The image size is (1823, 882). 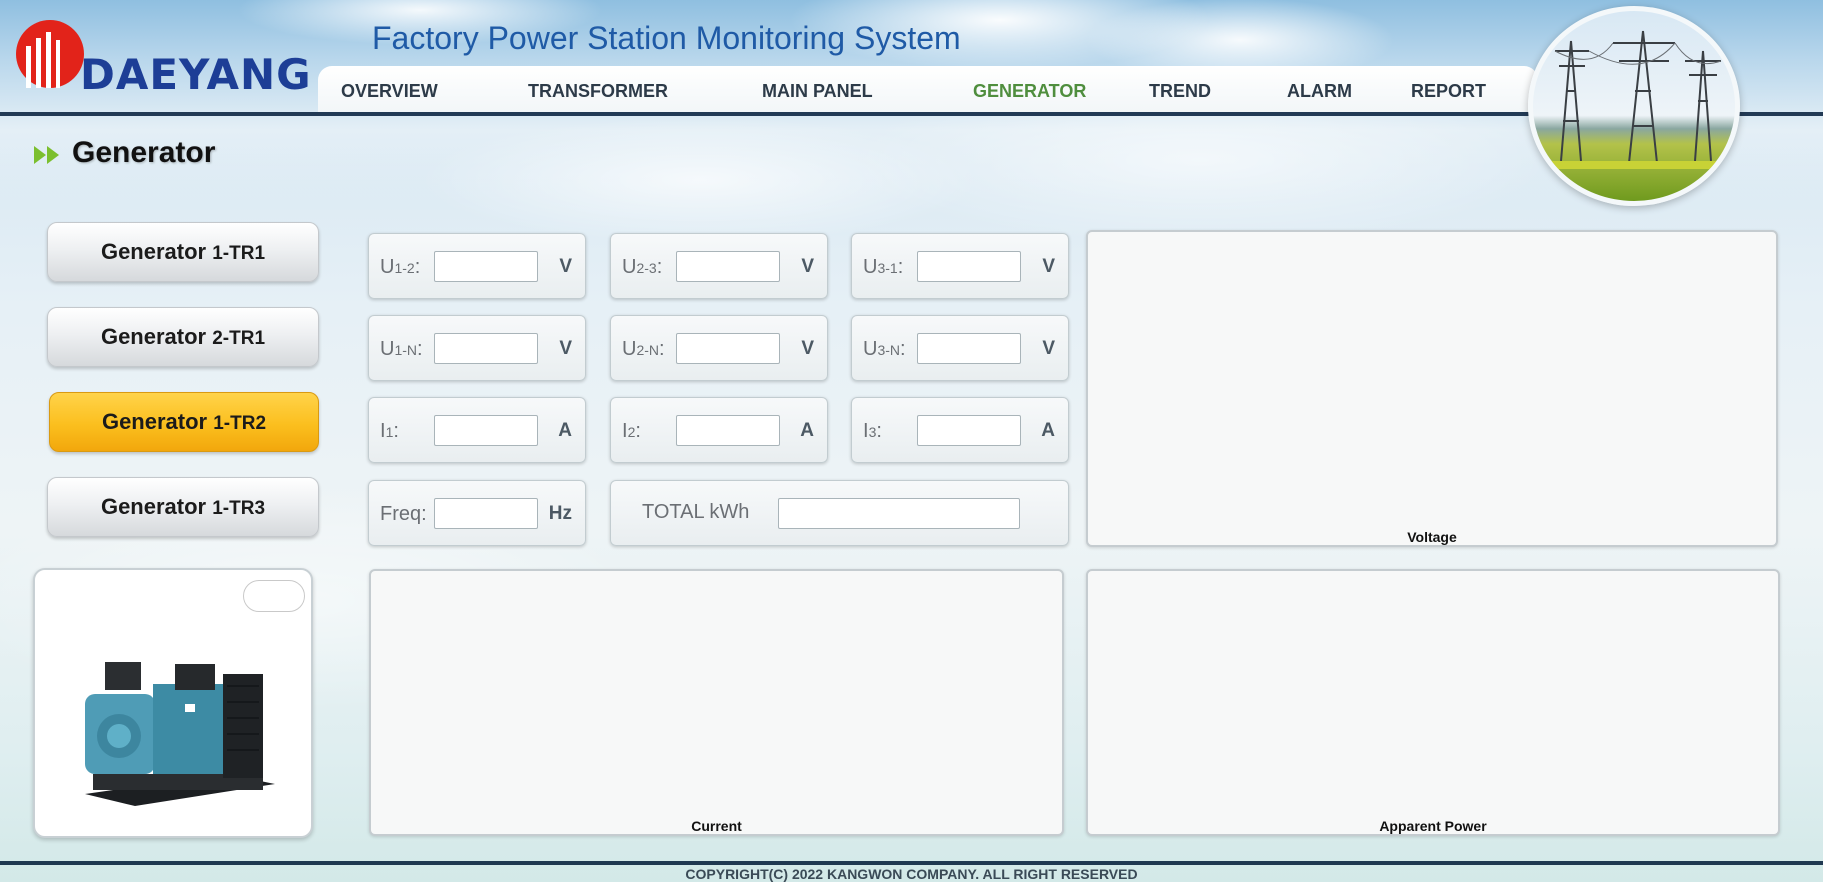 I want to click on total-kwh-value, so click(x=899, y=513).